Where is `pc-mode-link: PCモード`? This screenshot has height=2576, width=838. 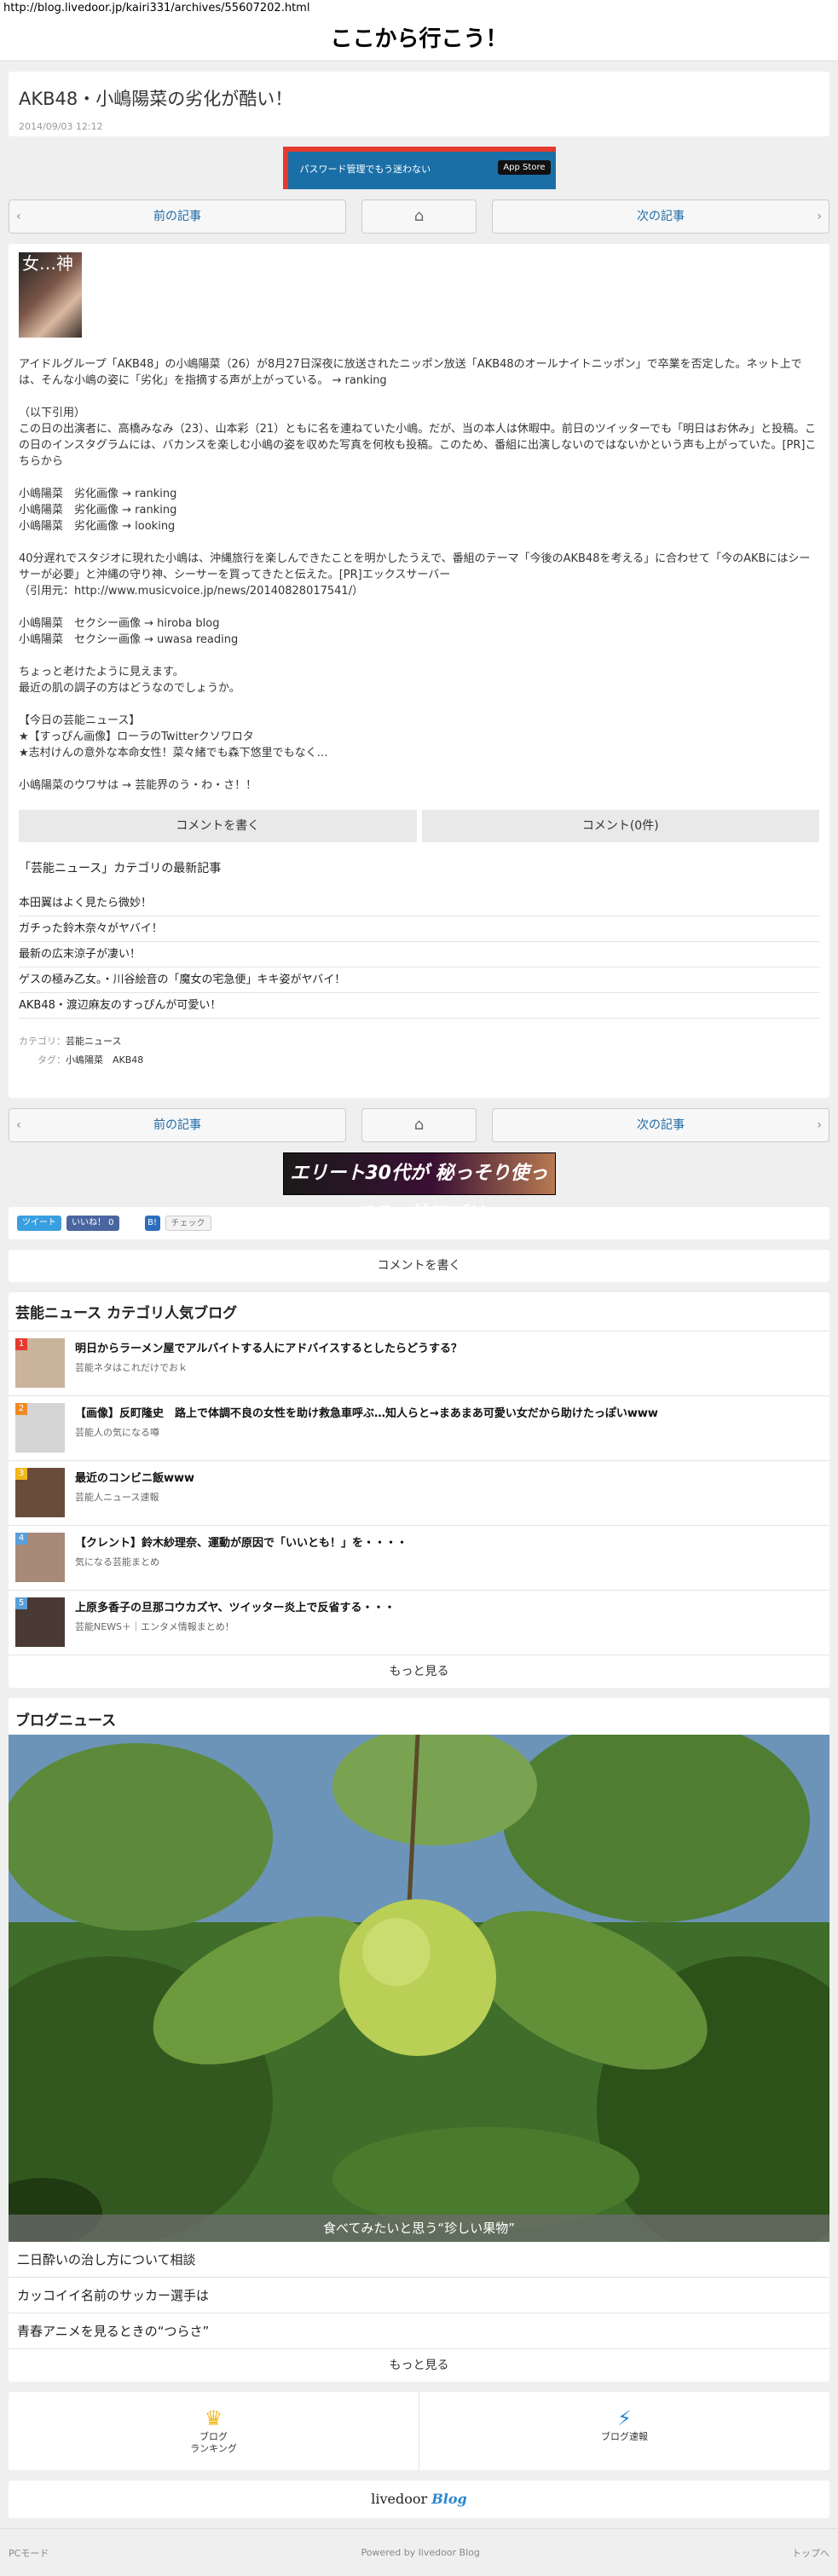
pc-mode-link: PCモード is located at coordinates (29, 2553).